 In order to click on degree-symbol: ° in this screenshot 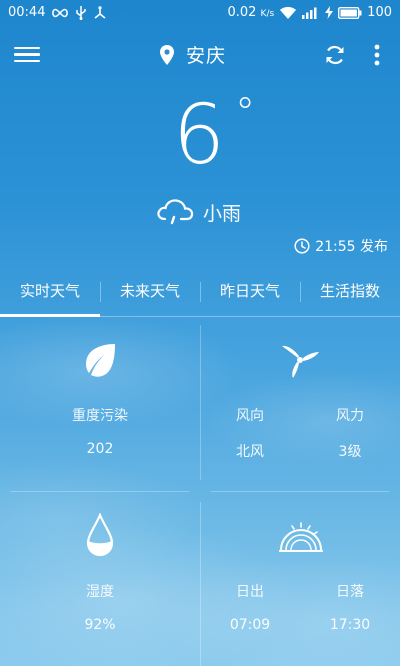, I will do `click(245, 113)`.